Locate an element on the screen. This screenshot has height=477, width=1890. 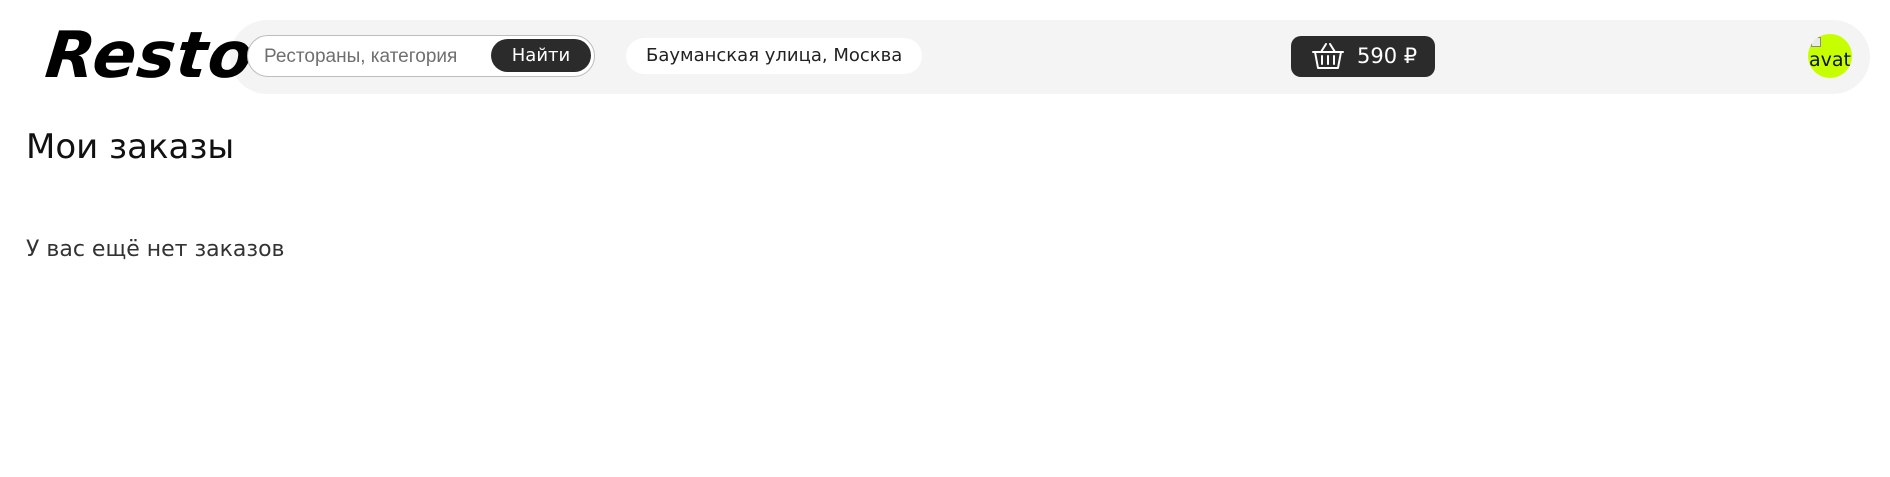
cart-total: 590 ₽ is located at coordinates (1387, 56).